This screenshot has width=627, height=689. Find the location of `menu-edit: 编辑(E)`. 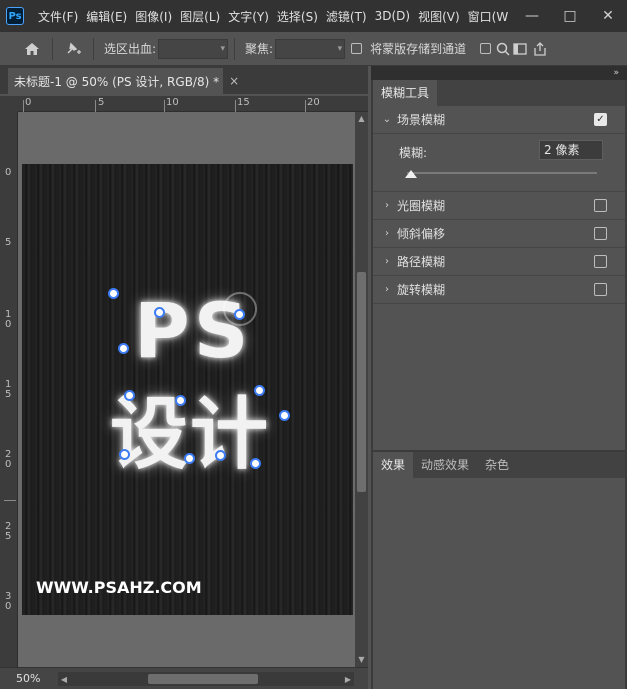

menu-edit: 编辑(E) is located at coordinates (106, 16).